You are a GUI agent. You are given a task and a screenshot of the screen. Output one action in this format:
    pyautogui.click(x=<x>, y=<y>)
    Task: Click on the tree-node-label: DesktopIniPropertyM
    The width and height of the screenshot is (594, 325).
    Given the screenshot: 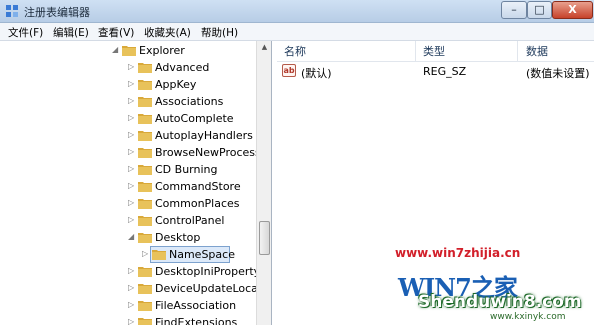 What is the action you would take?
    pyautogui.click(x=212, y=271)
    